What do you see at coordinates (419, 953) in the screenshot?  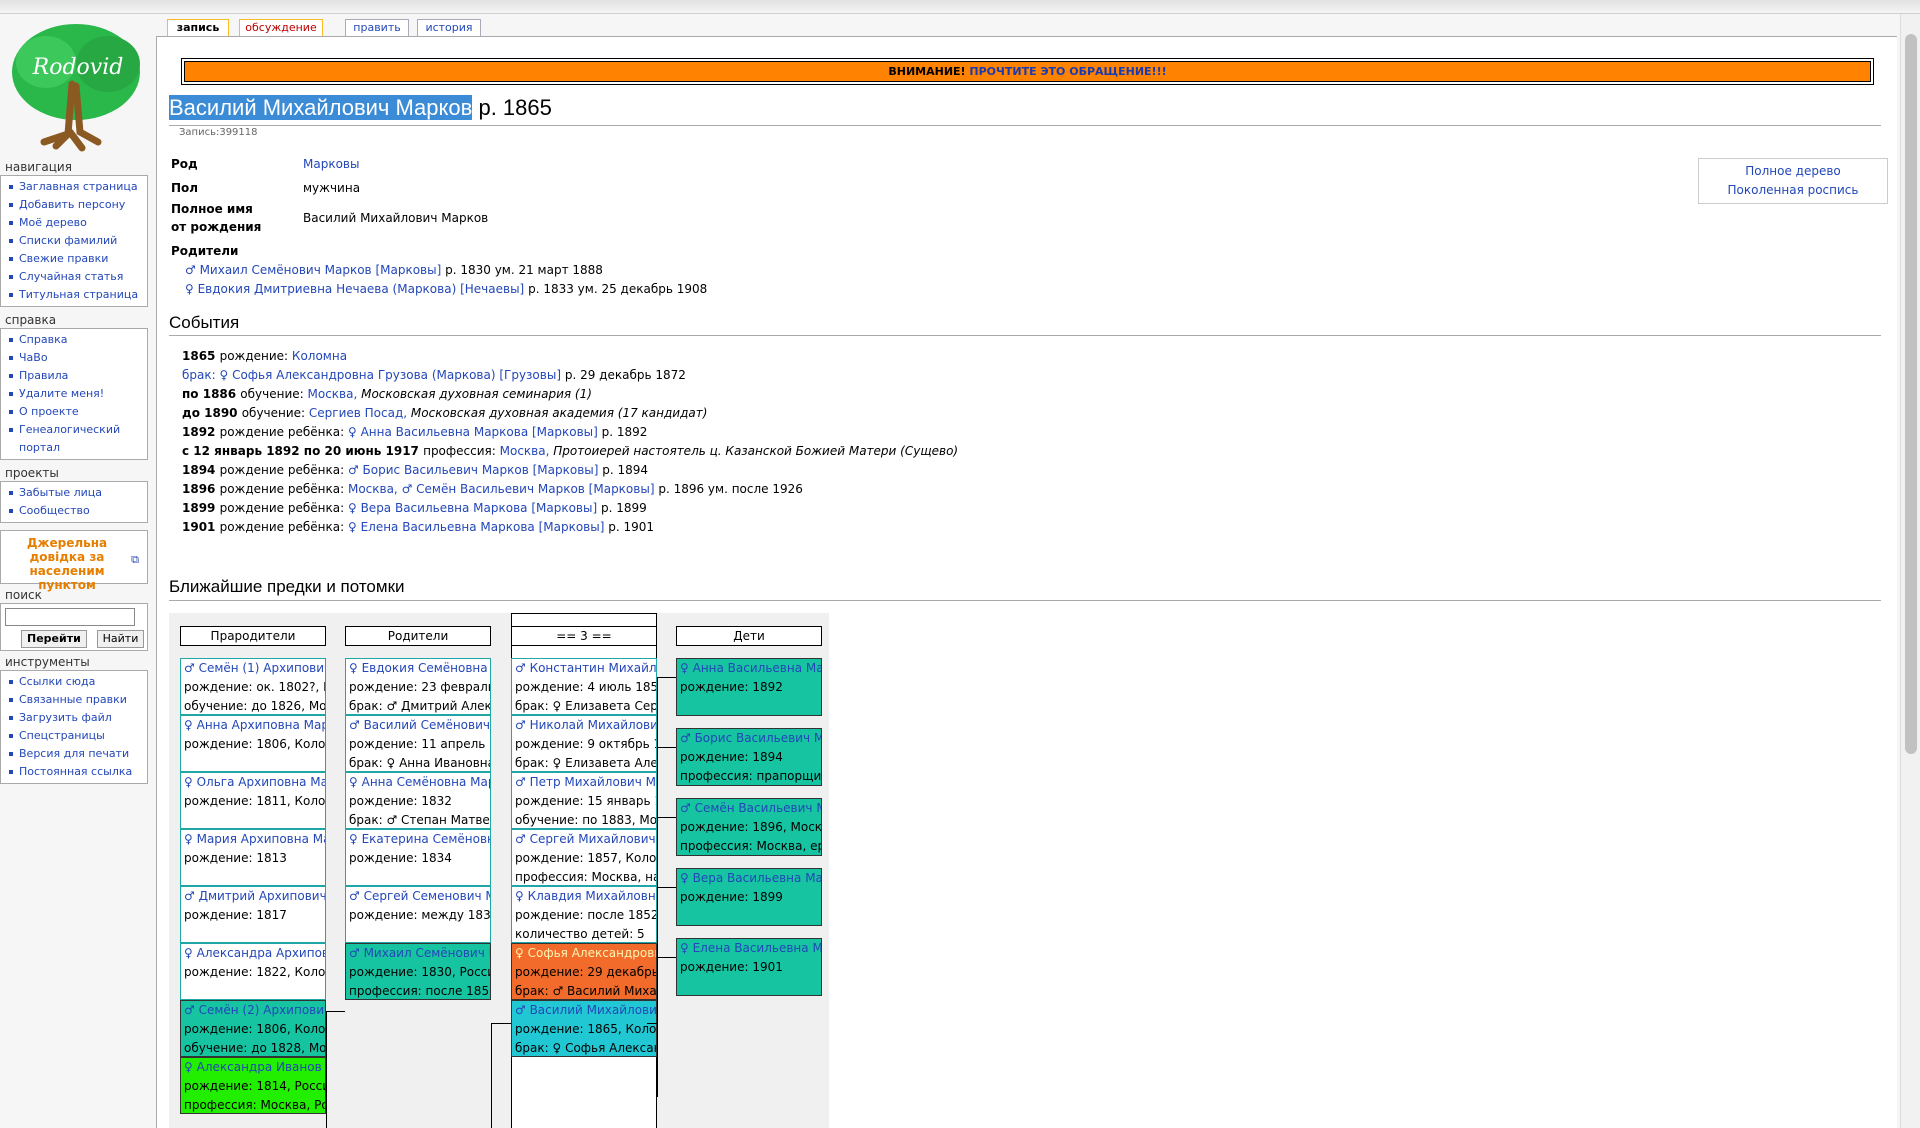 I see `tree-card-name: ♂ Михаил Семёнович М` at bounding box center [419, 953].